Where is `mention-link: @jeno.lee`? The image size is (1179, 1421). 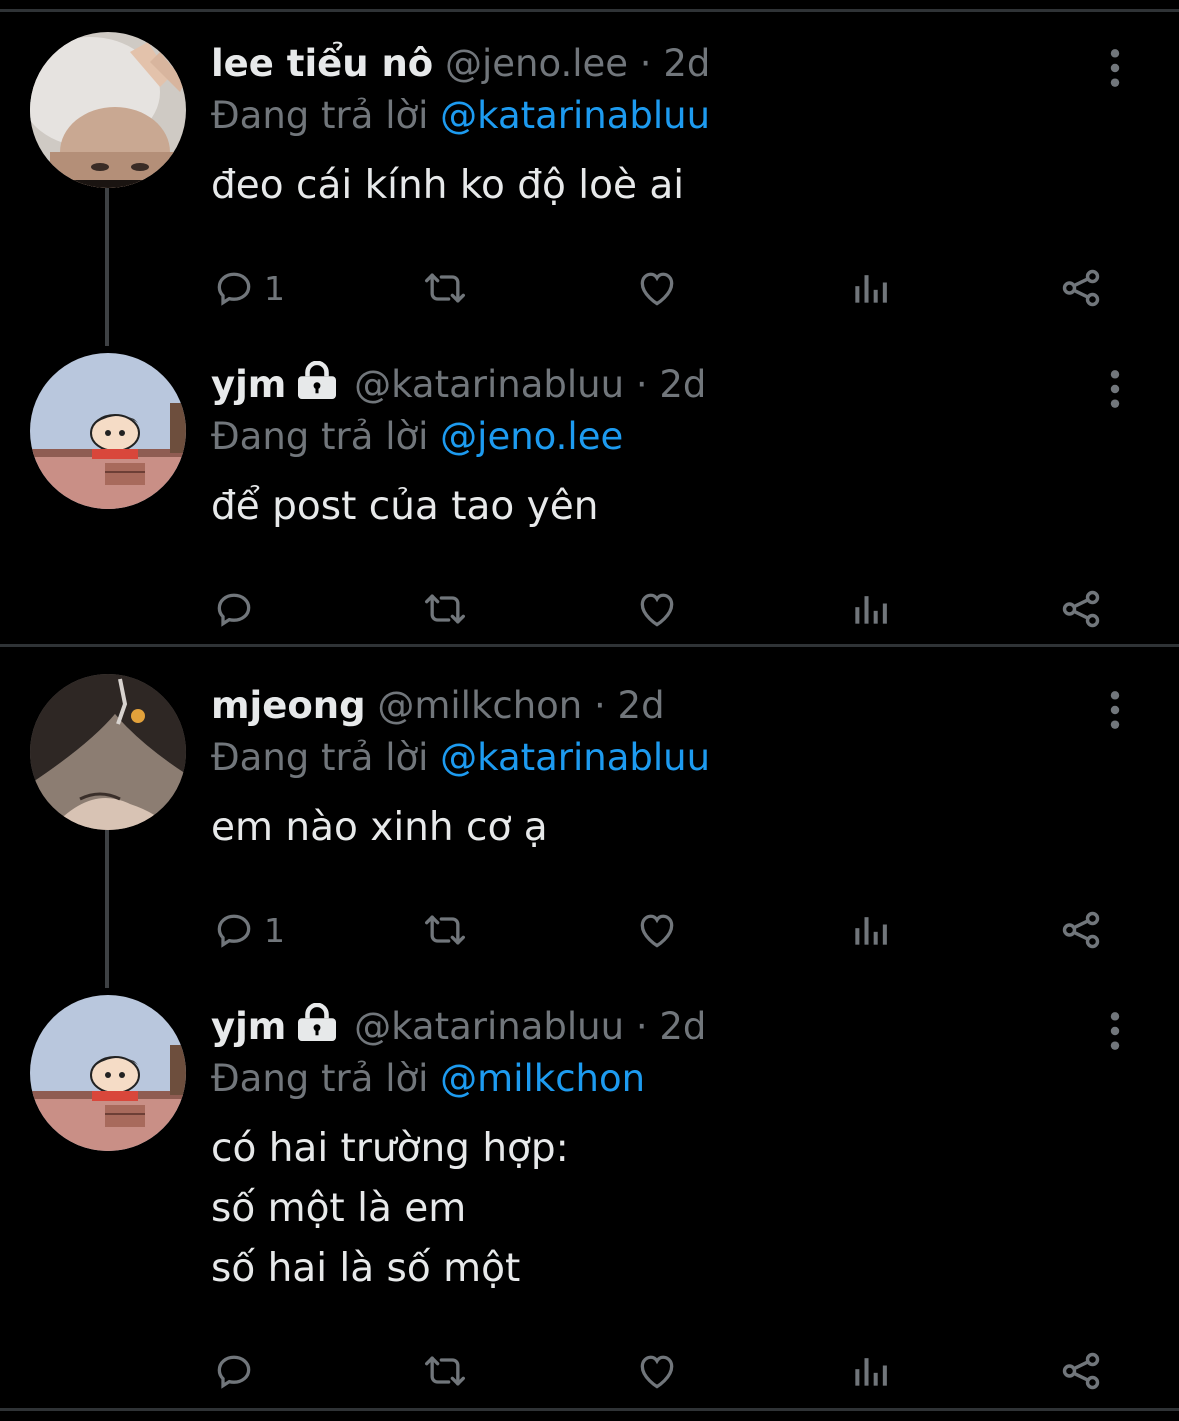 mention-link: @jeno.lee is located at coordinates (531, 436).